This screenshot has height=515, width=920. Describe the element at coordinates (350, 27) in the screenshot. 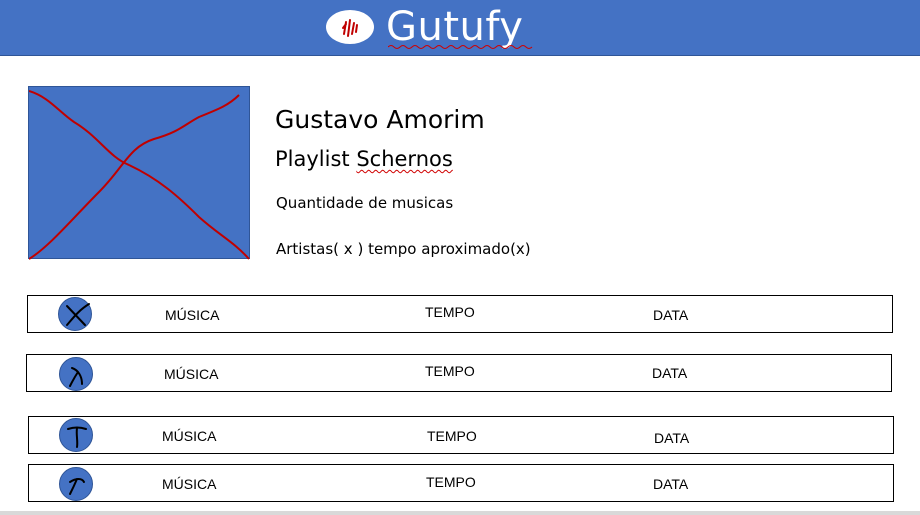

I see `hand-logo-icon` at that location.